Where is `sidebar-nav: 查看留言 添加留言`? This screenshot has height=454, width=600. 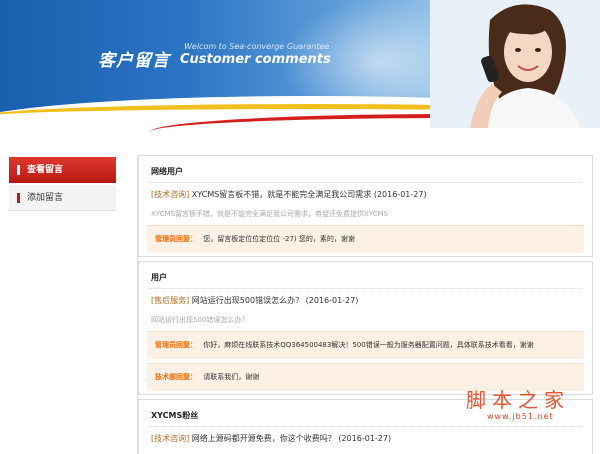
sidebar-nav: 查看留言 添加留言 is located at coordinates (62, 185).